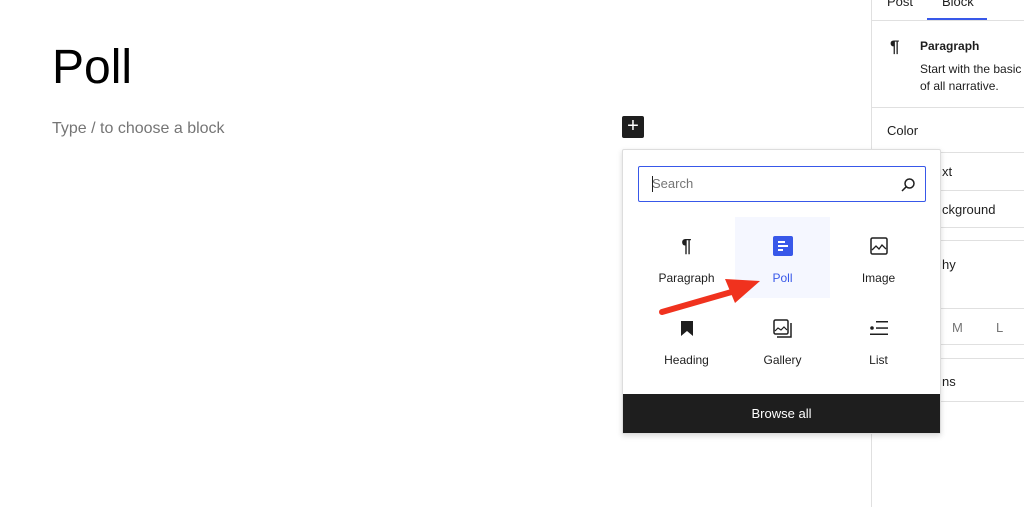 The image size is (1024, 507). I want to click on color-heading: Color, so click(902, 130).